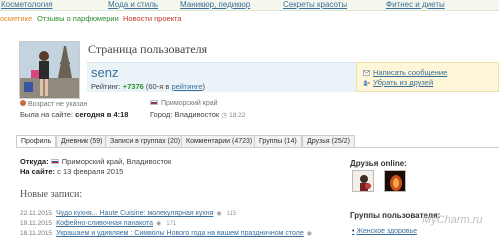  Describe the element at coordinates (133, 4) in the screenshot. I see `nav-link-fashion: Мода и стиль` at that location.